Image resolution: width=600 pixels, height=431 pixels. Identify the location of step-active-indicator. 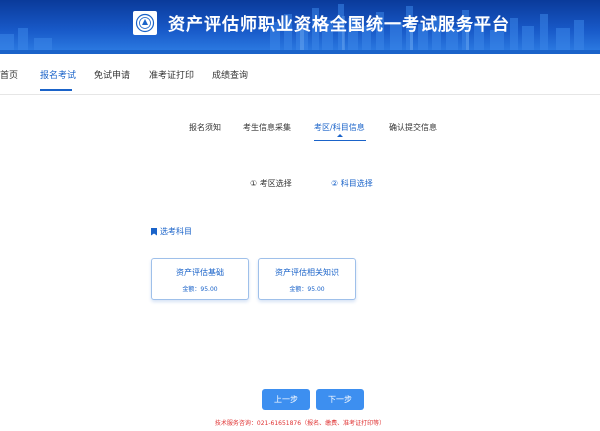
(340, 140).